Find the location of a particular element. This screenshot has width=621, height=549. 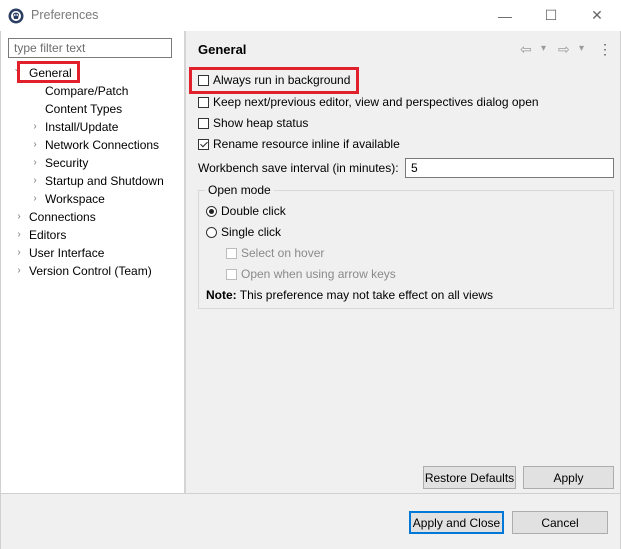

single-click-radio: Single click is located at coordinates (243, 232).